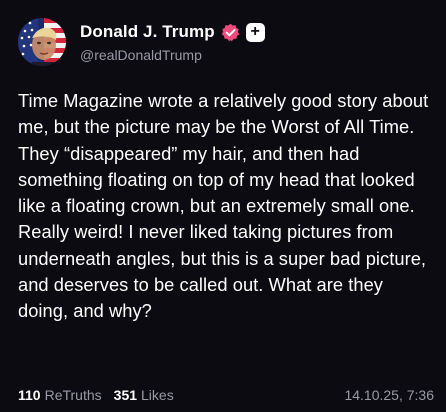 The width and height of the screenshot is (446, 412). I want to click on follow-plus-button: +, so click(255, 32).